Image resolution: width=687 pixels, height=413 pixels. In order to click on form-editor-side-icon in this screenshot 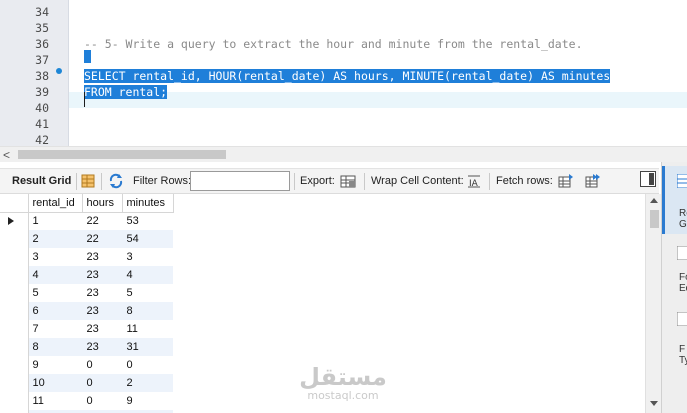, I will do `click(682, 253)`.